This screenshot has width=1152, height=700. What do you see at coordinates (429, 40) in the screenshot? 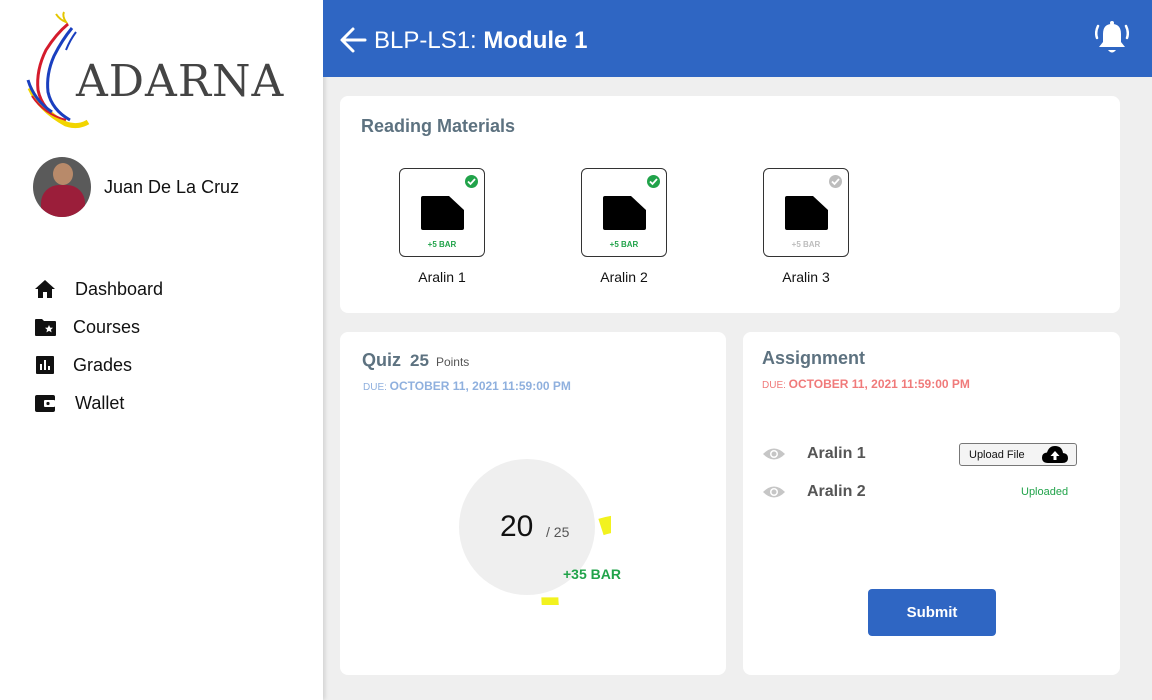
I see `course-code: BLP-LS1:` at bounding box center [429, 40].